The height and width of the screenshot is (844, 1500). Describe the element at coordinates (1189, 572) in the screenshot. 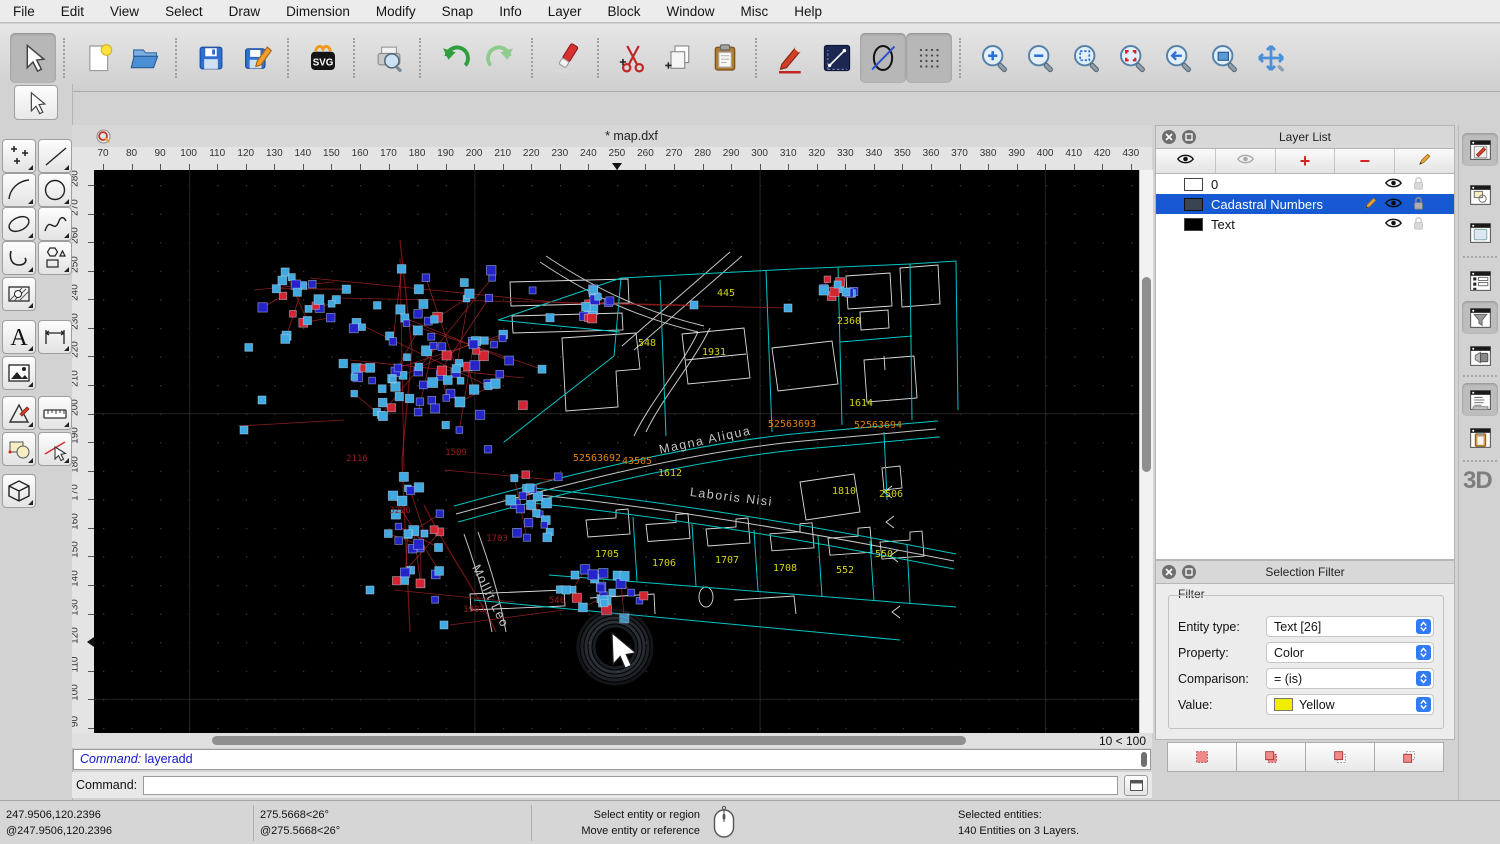

I see `selection-filter-float-icon` at that location.